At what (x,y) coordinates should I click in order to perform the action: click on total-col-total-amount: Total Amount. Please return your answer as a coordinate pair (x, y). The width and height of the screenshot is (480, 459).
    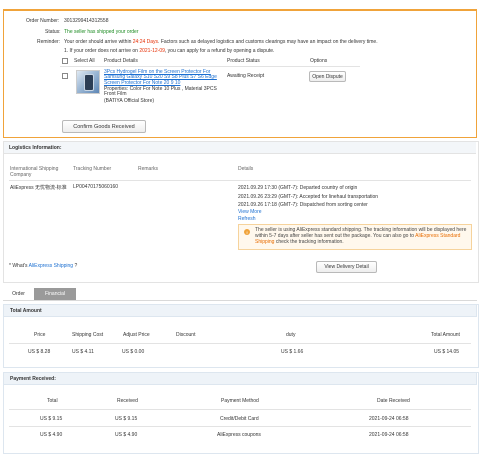
    Looking at the image, I should click on (445, 335).